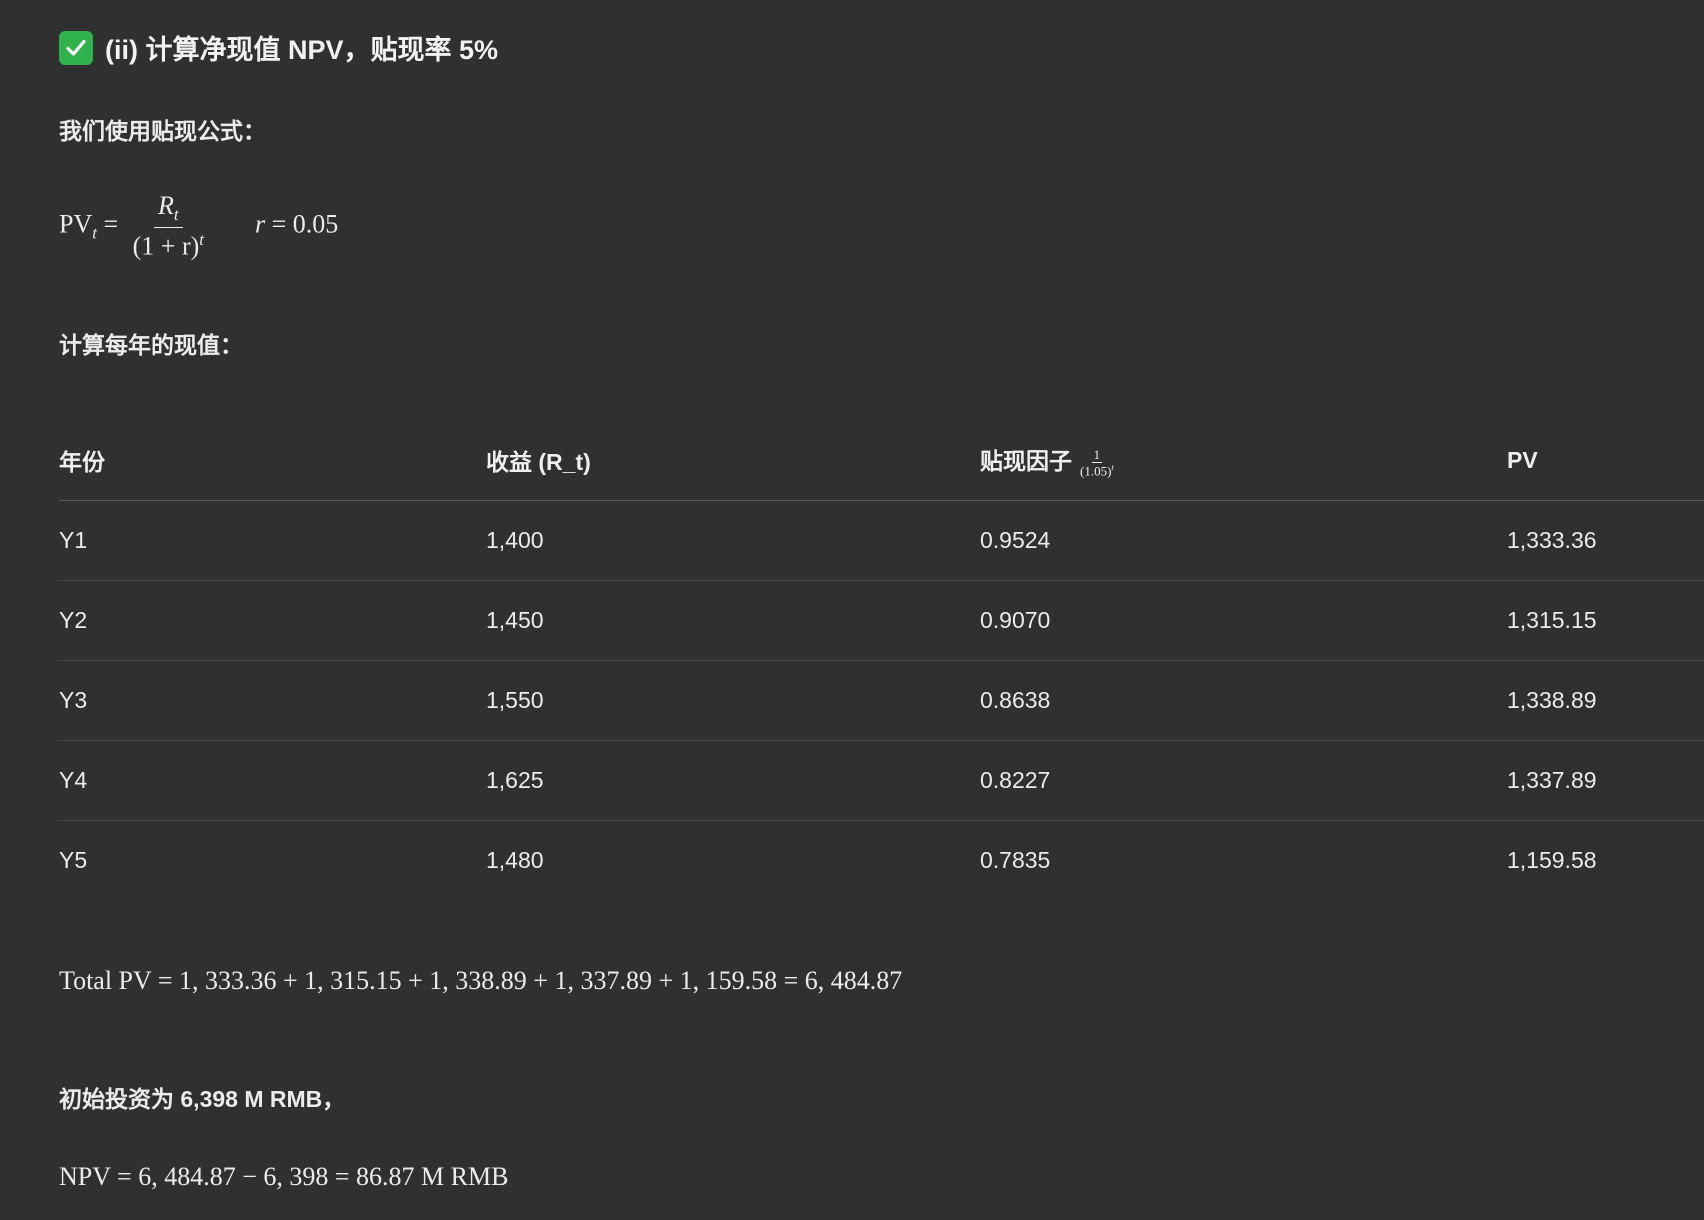 This screenshot has height=1220, width=1704. I want to click on table-row: Y4 1,625 0.8227 1,337.89, so click(881, 780).